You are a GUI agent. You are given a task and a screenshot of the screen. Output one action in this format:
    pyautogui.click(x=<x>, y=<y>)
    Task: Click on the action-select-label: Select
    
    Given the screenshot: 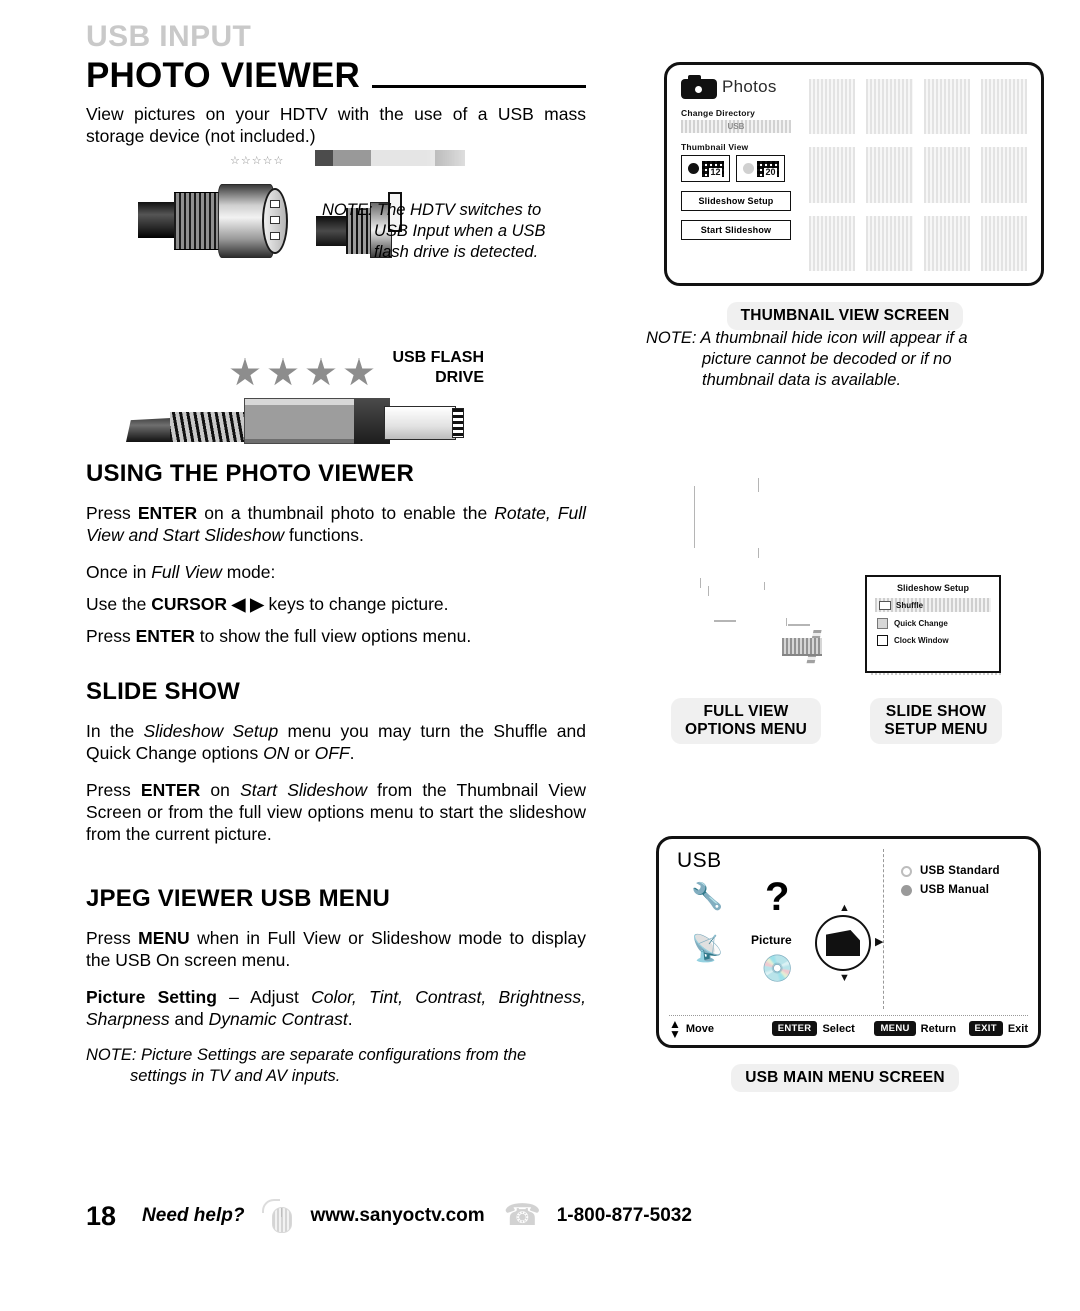 What is the action you would take?
    pyautogui.click(x=838, y=1028)
    